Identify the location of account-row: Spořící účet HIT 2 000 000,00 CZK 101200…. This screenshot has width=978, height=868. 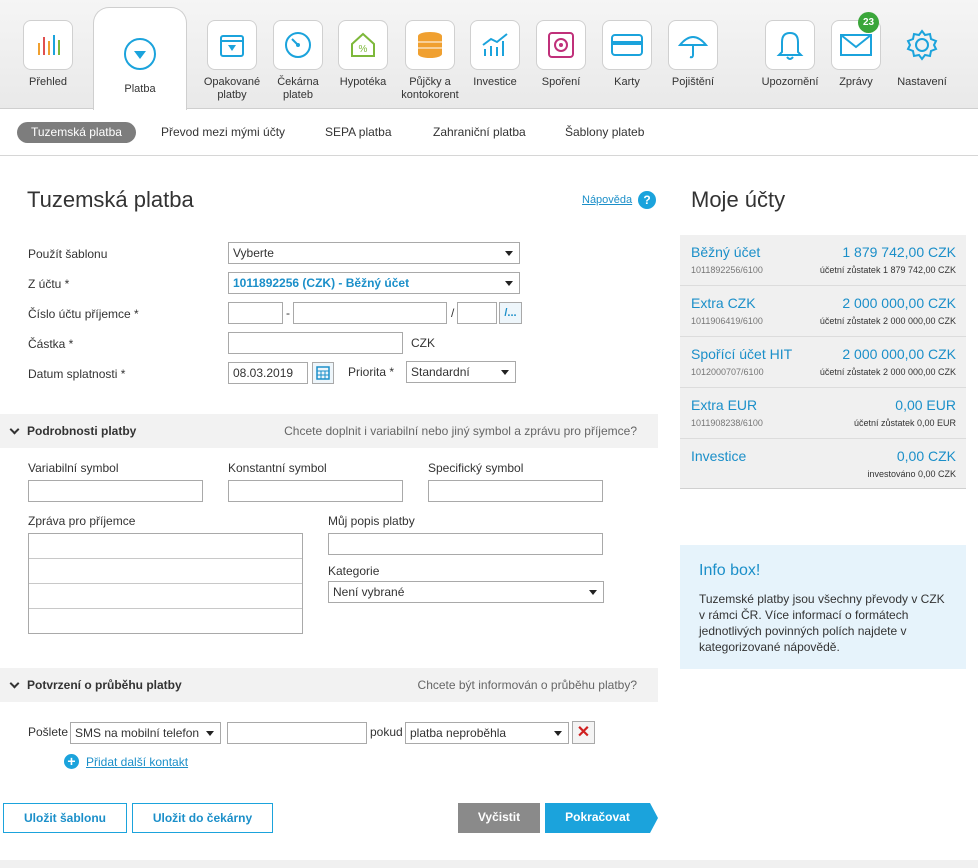
(823, 362).